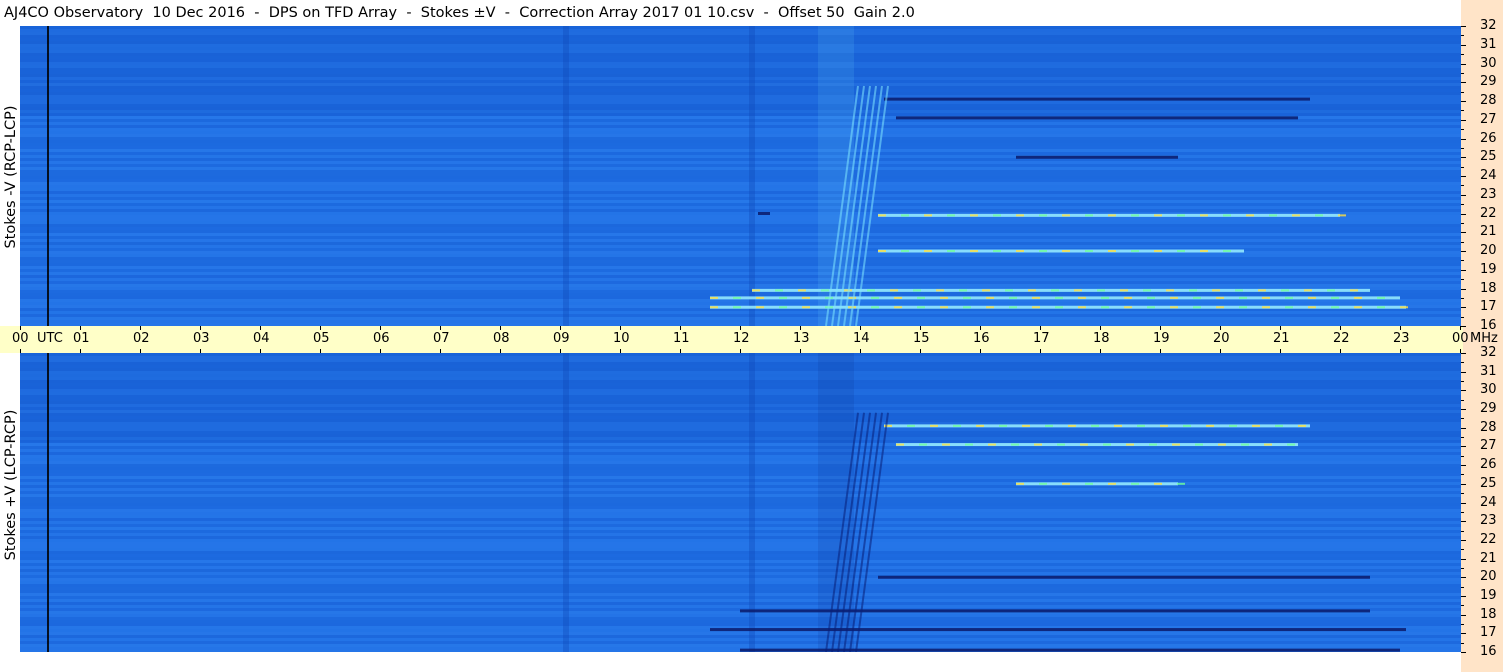 The width and height of the screenshot is (1503, 672). I want to click on y-tick-label: 31, so click(1488, 44).